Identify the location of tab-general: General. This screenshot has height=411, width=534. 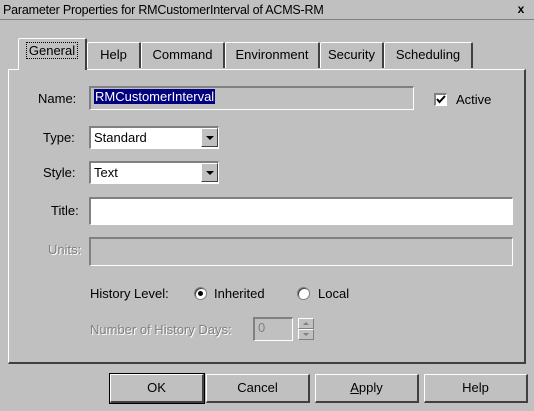
(52, 54).